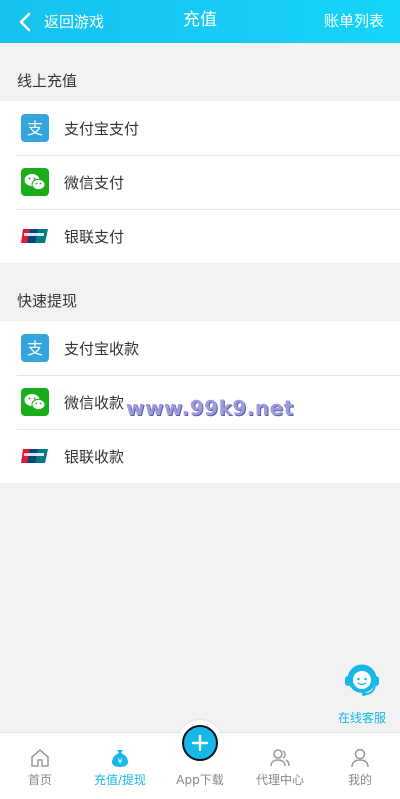 Image resolution: width=400 pixels, height=799 pixels. Describe the element at coordinates (200, 128) in the screenshot. I see `list-item-alipay-pay: 支 支付宝支付` at that location.